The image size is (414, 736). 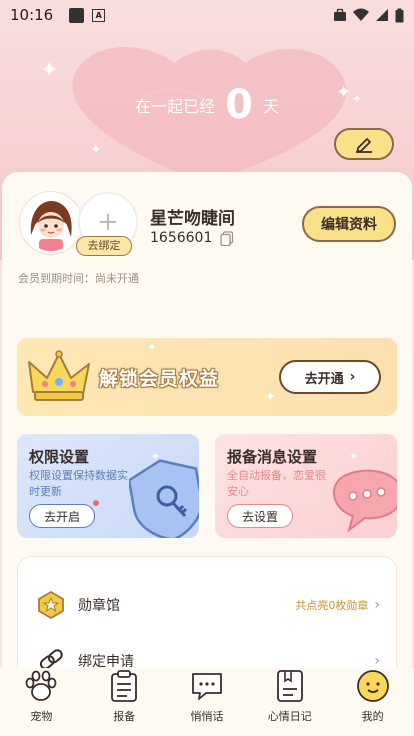 I want to click on activate-vip-label: 去开通, so click(x=324, y=379).